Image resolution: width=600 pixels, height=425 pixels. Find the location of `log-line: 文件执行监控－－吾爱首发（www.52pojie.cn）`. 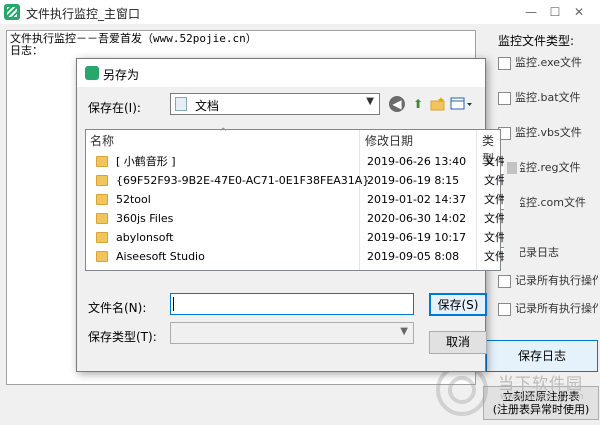

log-line: 文件执行监控－－吾爱首发（www.52pojie.cn） is located at coordinates (133, 38).